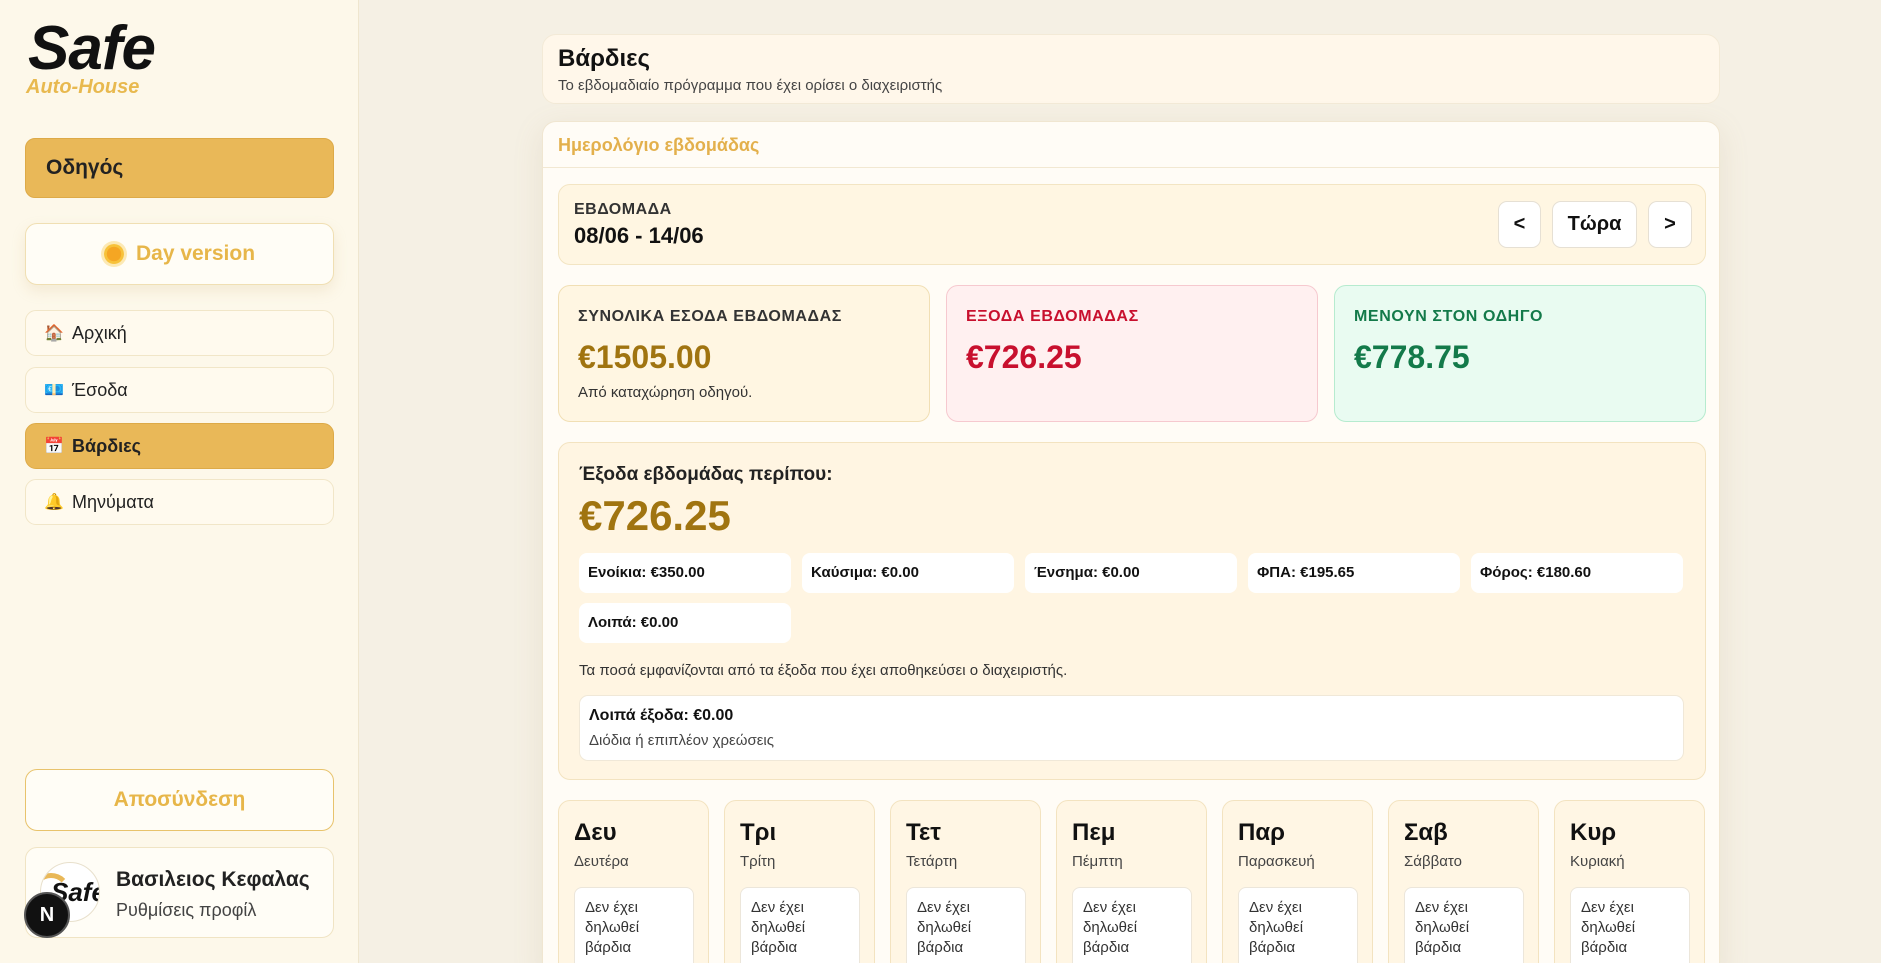  What do you see at coordinates (710, 316) in the screenshot?
I see `stat-income-label: ΣΥΝΟΛΙΚΑ ΕΣΟΔΑ ΕΒΔΟΜΑΔΑΣ` at bounding box center [710, 316].